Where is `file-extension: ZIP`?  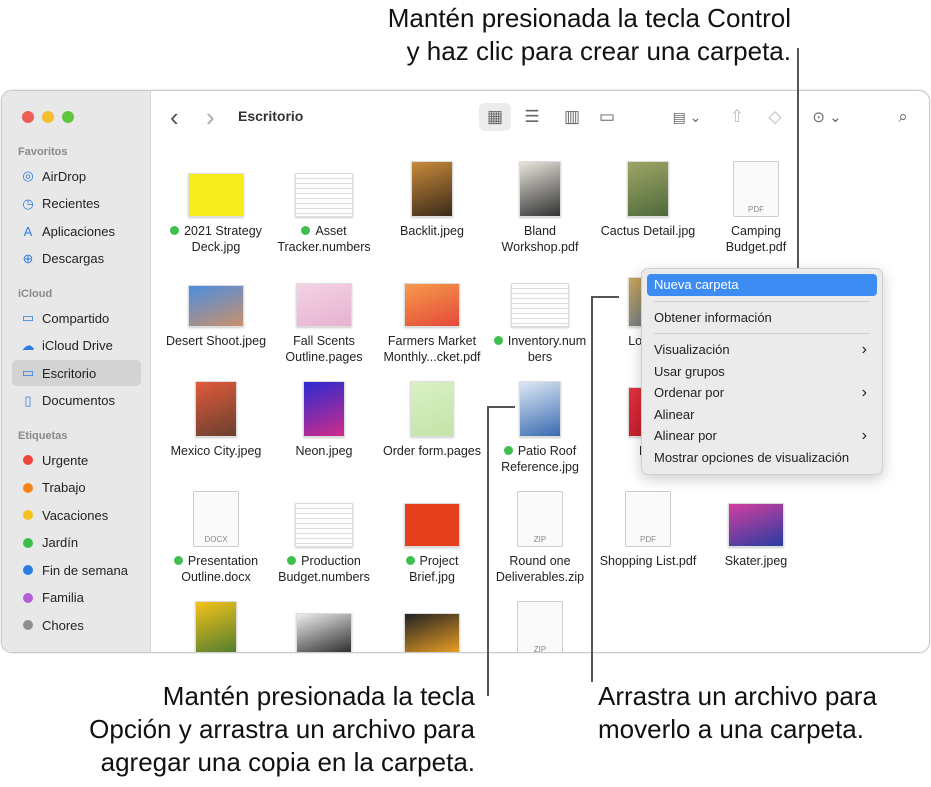
file-extension: ZIP is located at coordinates (540, 649).